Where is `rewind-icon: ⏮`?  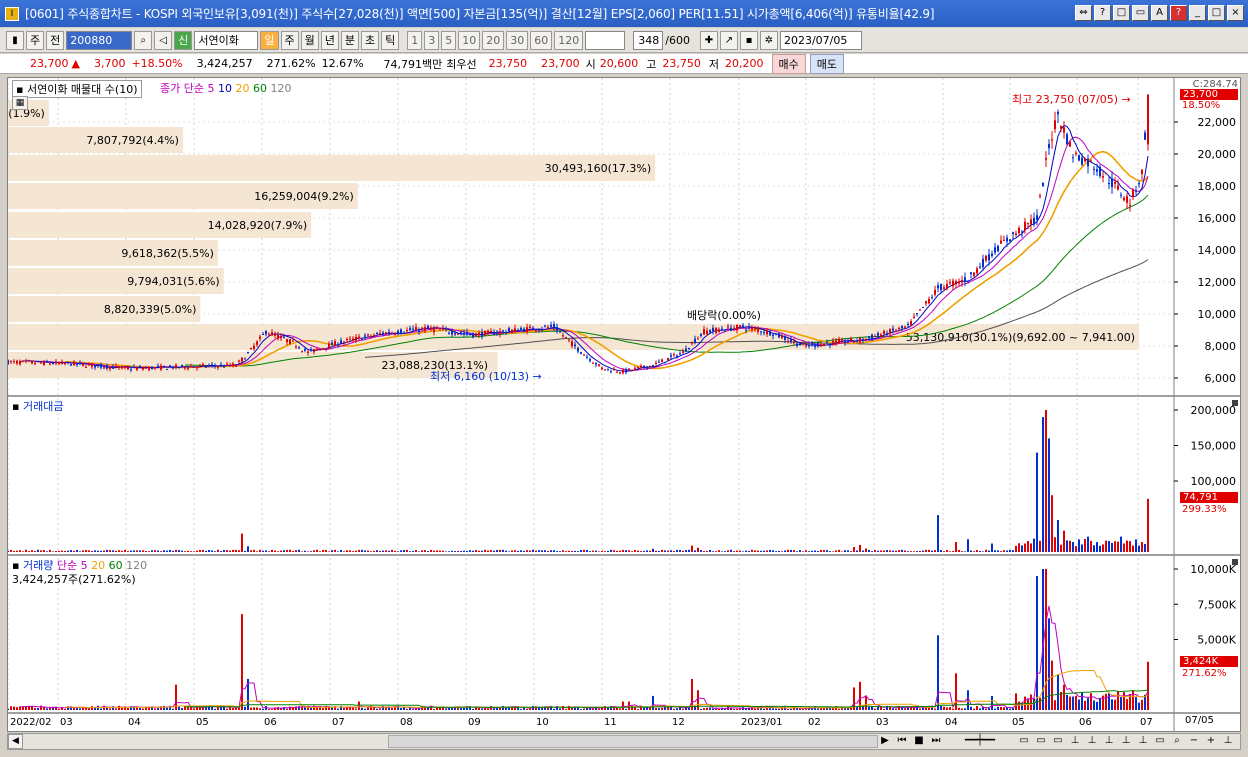
rewind-icon: ⏮ is located at coordinates (902, 741).